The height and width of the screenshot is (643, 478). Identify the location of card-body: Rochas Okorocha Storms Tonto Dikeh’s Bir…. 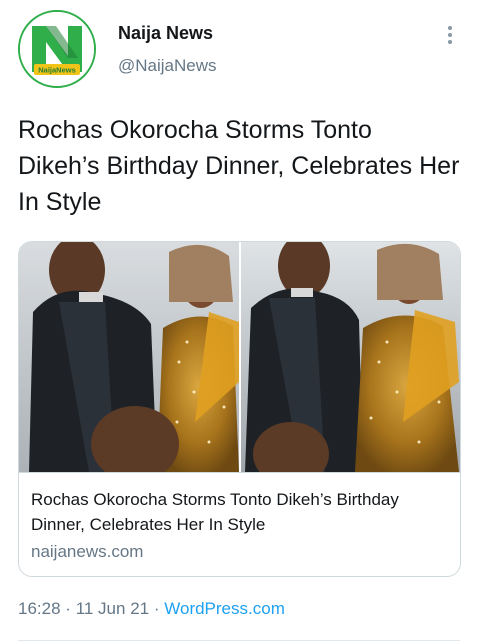
(239, 524).